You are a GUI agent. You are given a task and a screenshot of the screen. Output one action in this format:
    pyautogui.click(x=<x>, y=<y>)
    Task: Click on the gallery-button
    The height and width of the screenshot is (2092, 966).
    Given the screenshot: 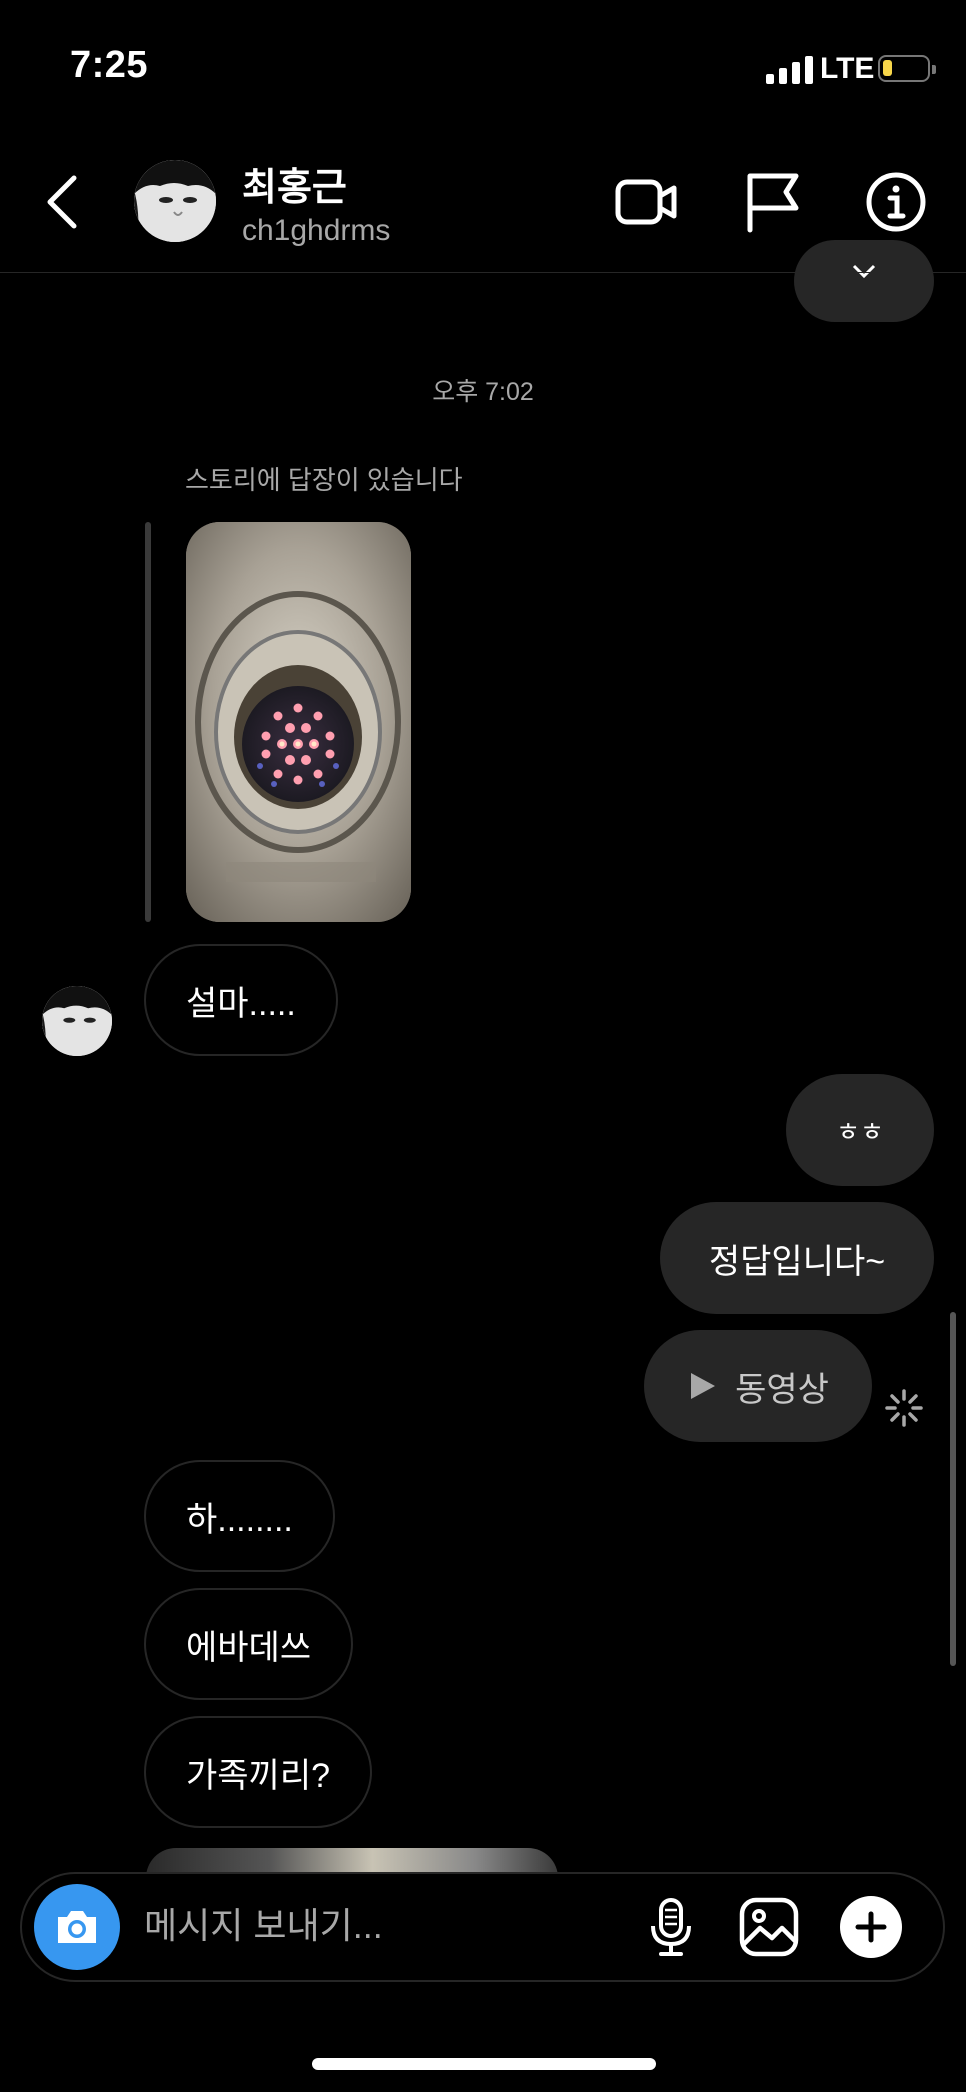 What is the action you would take?
    pyautogui.click(x=769, y=1927)
    